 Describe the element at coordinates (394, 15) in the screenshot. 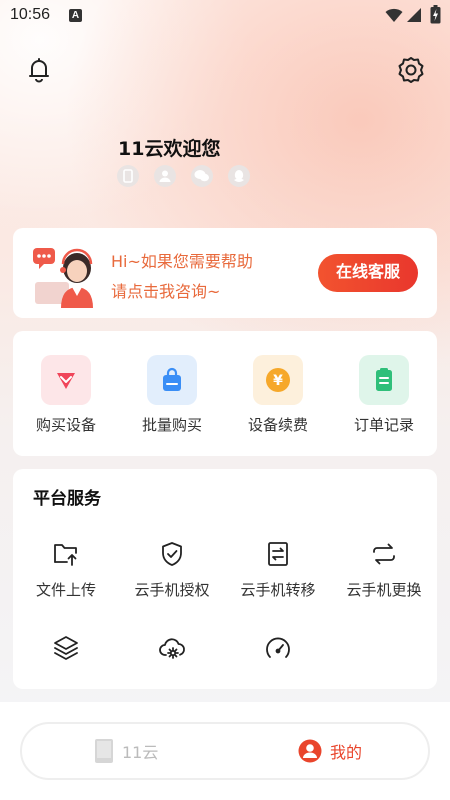

I see `wifi-icon` at that location.